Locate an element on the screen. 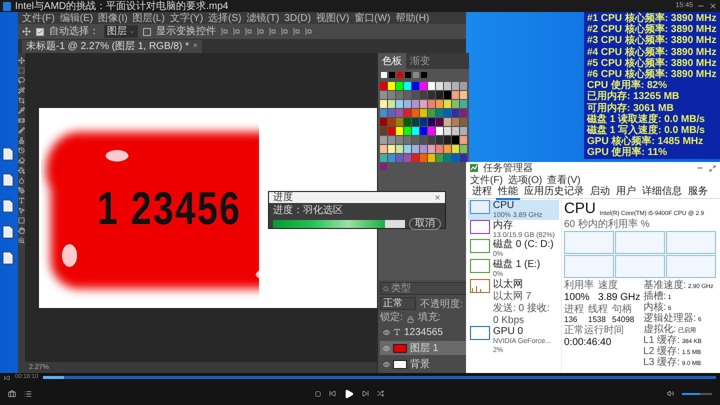 The image size is (720, 405). stat-label: 进程 is located at coordinates (574, 309).